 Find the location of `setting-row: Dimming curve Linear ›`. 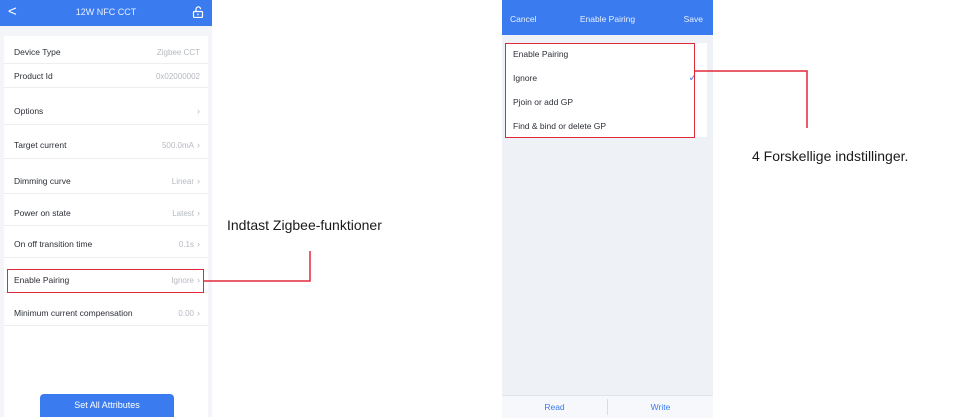

setting-row: Dimming curve Linear › is located at coordinates (106, 181).